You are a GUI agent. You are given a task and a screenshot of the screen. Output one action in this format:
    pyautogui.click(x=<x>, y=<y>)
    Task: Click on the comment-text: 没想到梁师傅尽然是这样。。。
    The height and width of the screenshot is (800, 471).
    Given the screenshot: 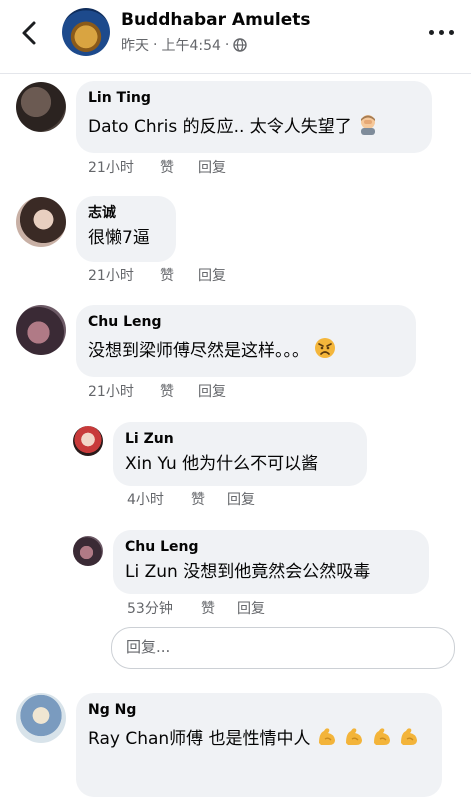 What is the action you would take?
    pyautogui.click(x=246, y=350)
    